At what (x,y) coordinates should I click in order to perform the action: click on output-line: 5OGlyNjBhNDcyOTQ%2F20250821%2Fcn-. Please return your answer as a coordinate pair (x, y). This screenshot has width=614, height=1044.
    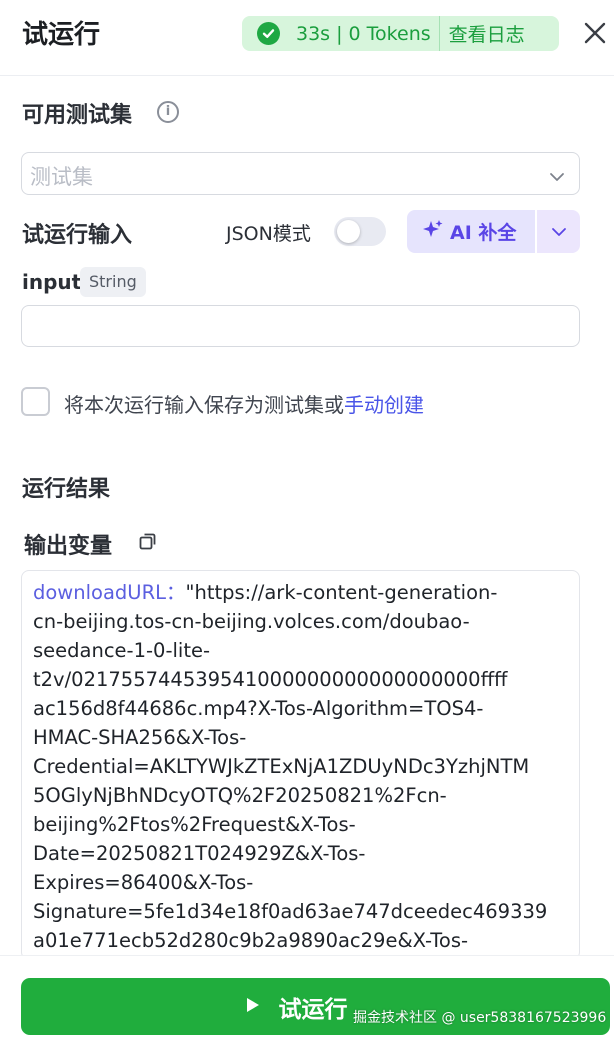
    Looking at the image, I should click on (240, 795).